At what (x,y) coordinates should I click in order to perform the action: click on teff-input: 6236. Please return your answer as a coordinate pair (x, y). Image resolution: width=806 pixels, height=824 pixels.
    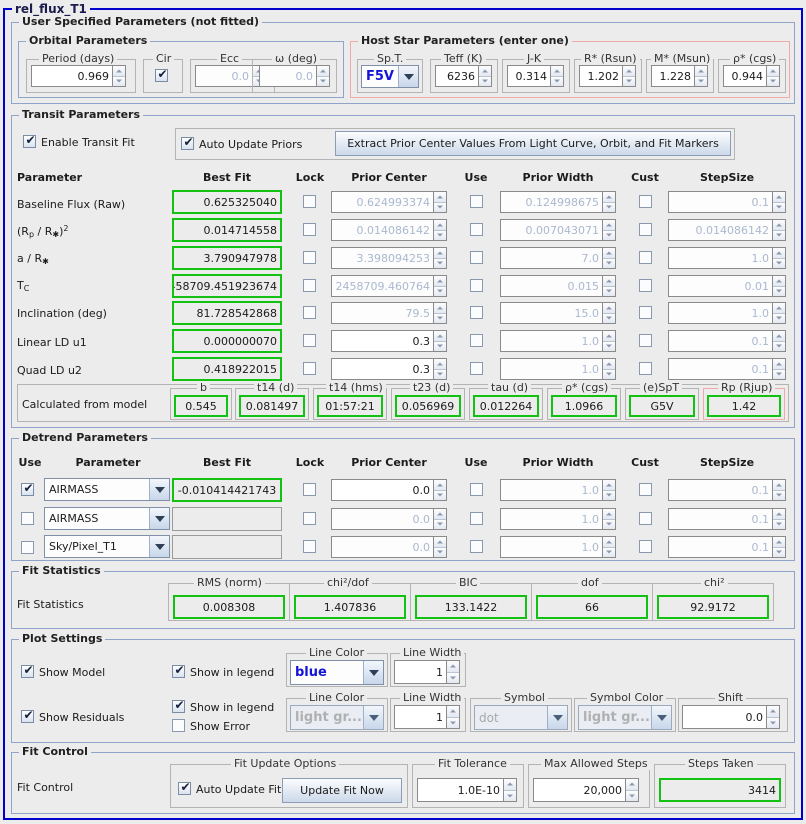
    Looking at the image, I should click on (457, 76).